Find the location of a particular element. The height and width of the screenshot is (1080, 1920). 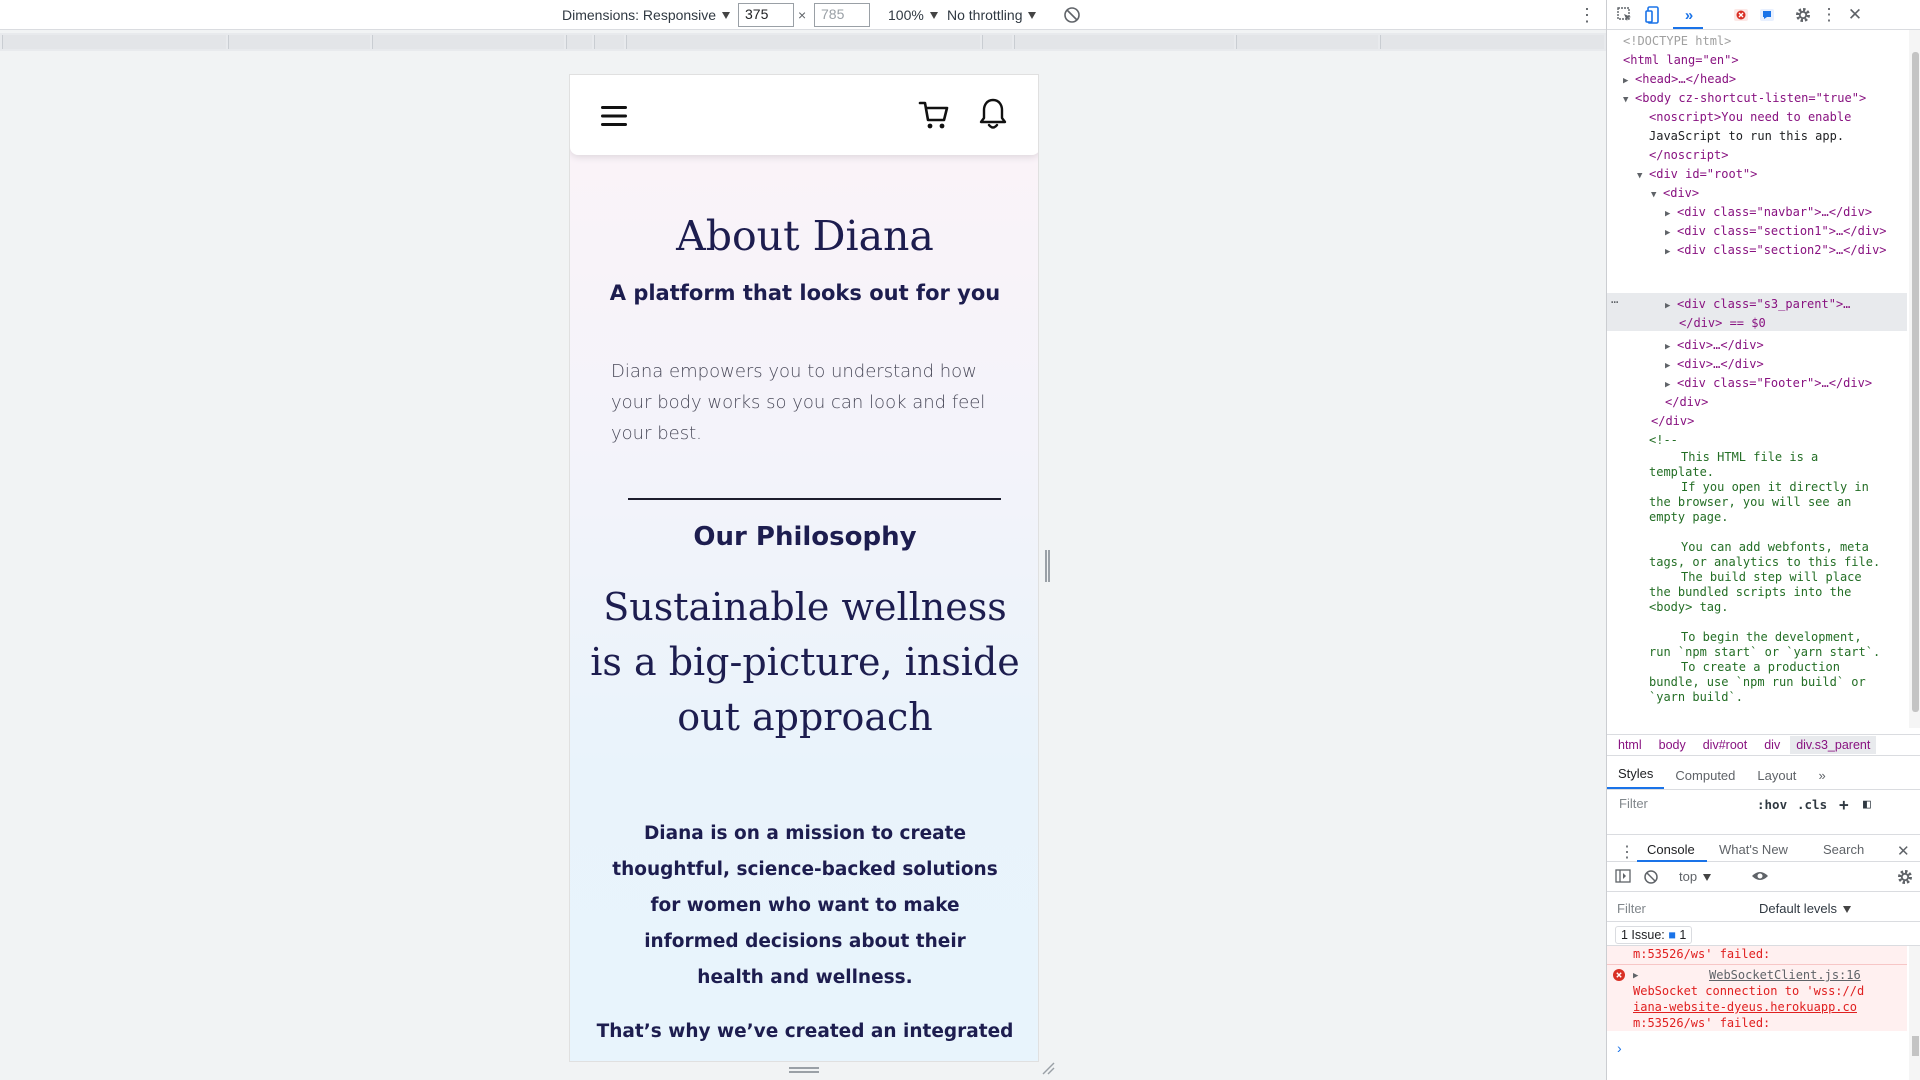

console-settings-gear-icon is located at coordinates (1905, 878).